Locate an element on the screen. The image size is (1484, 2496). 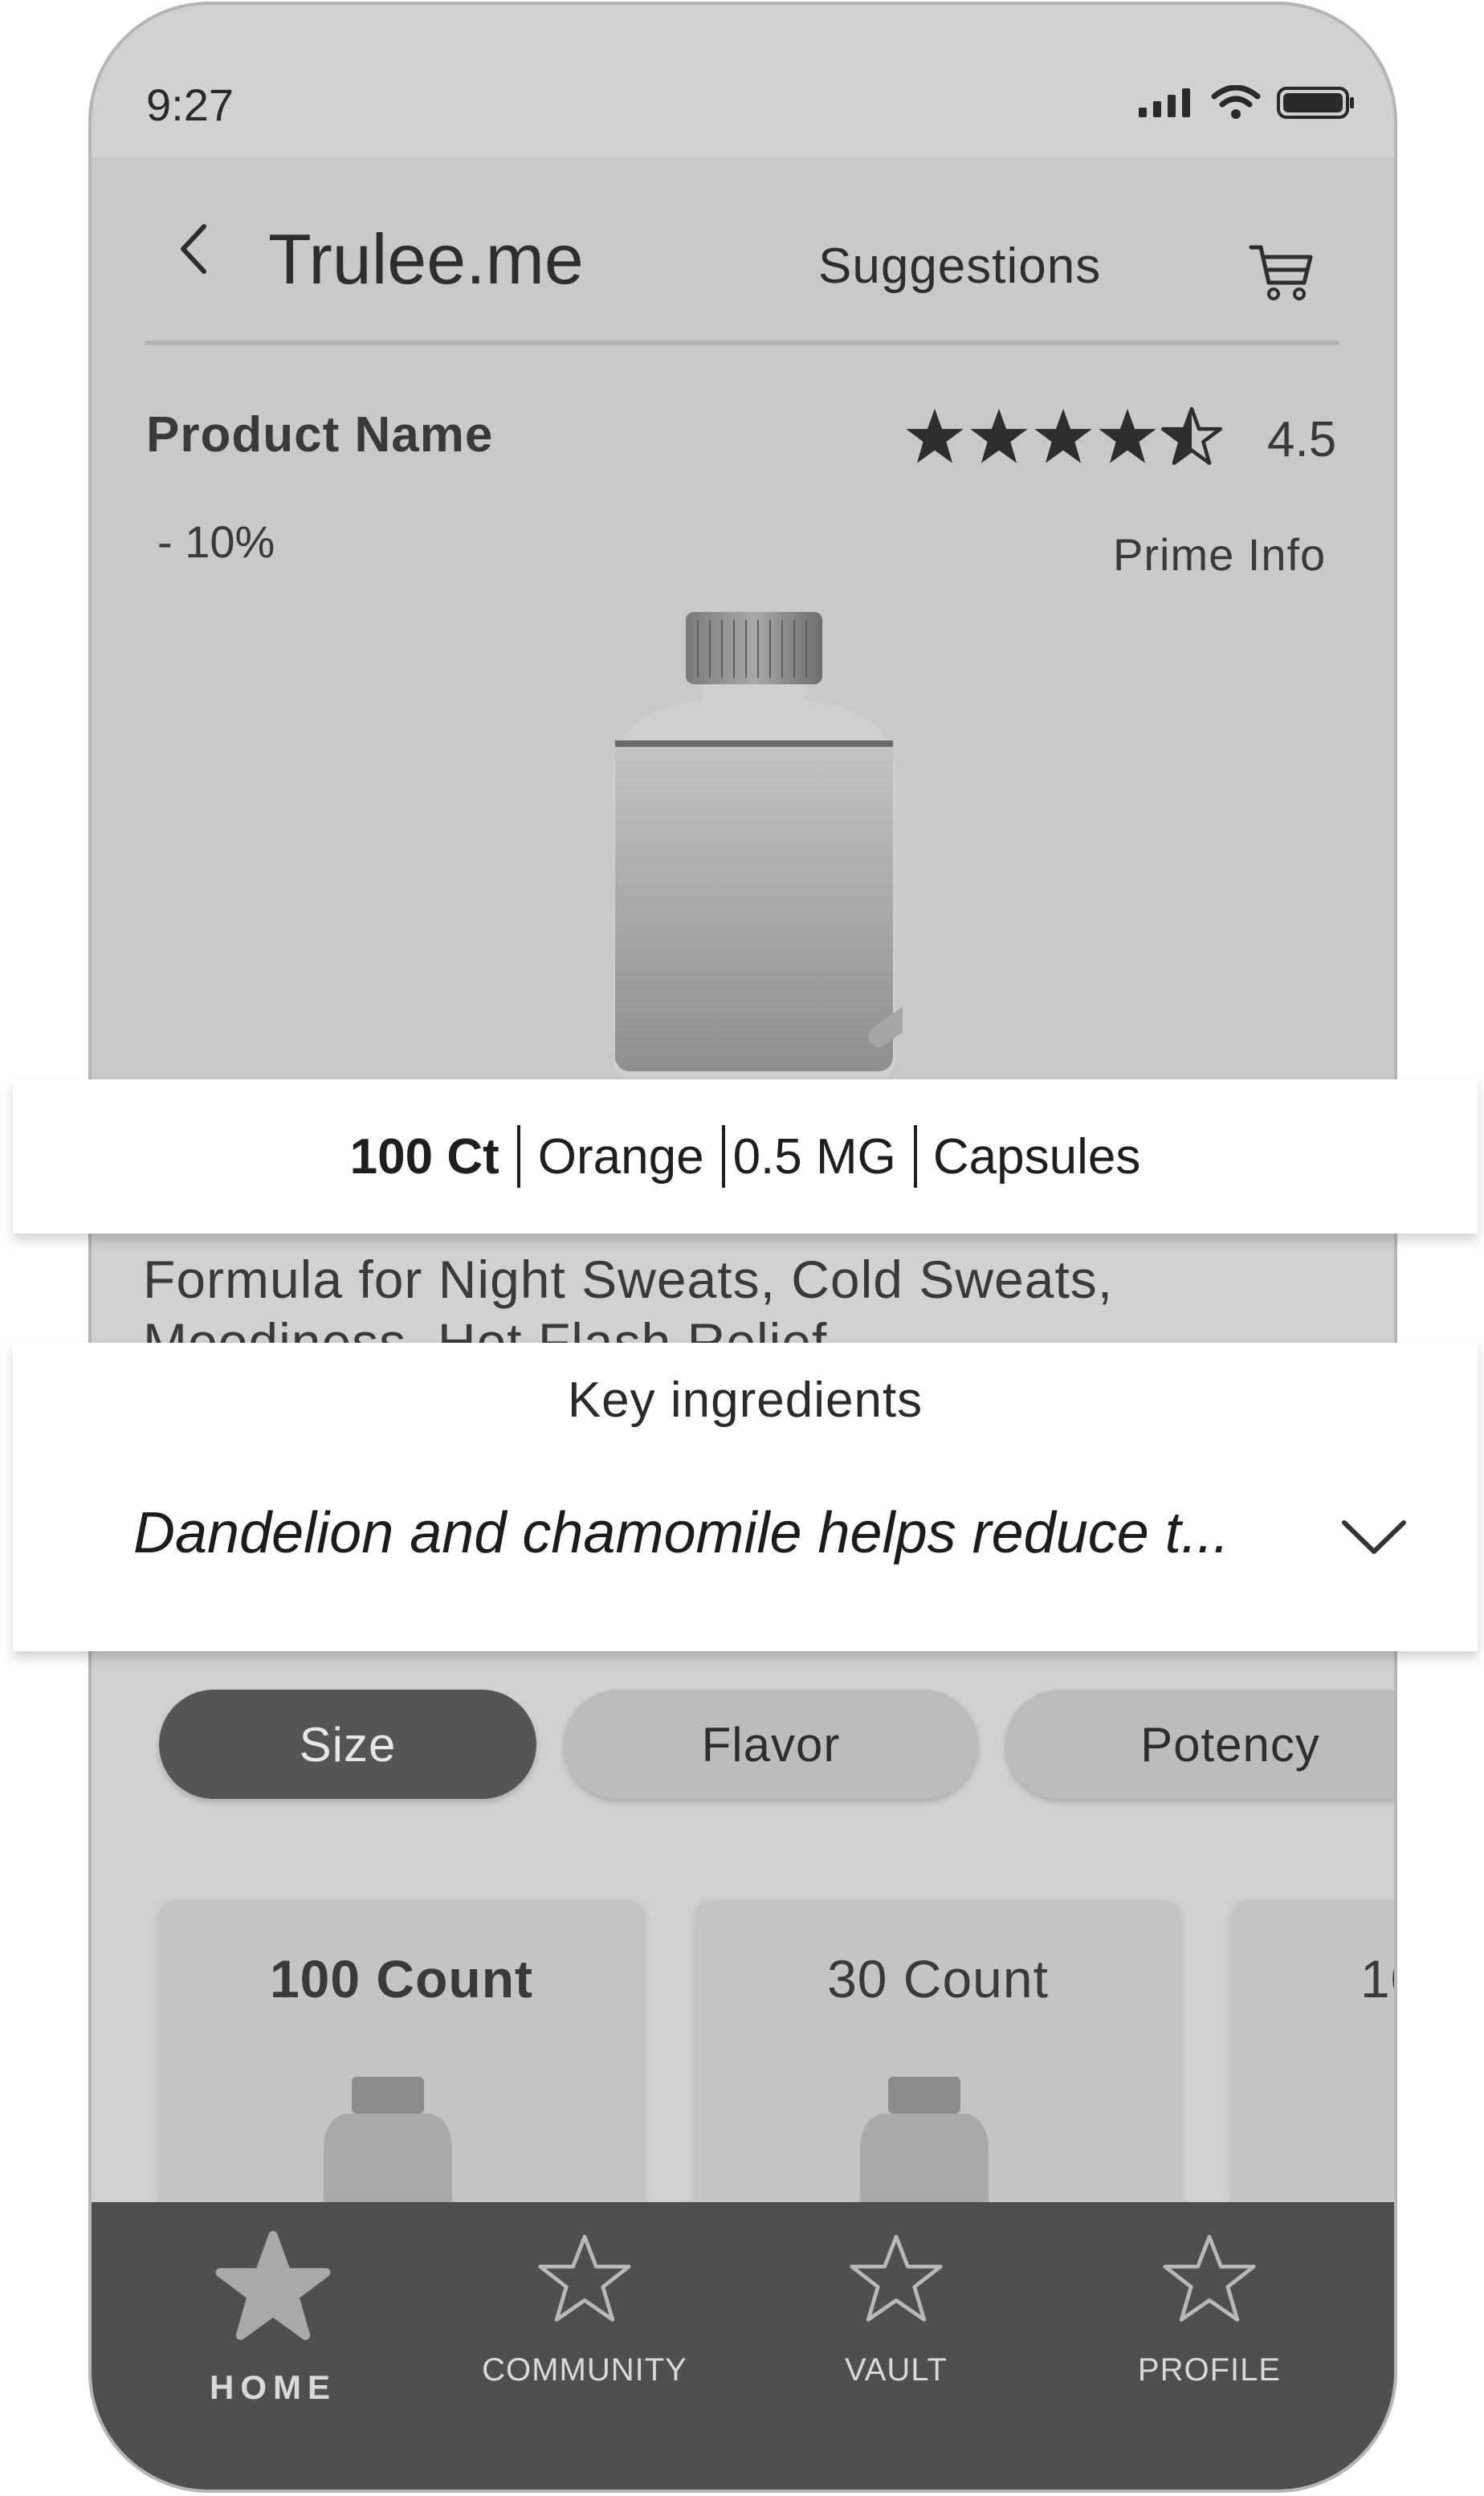
nav-community: COMMUNITY is located at coordinates (584, 2309).